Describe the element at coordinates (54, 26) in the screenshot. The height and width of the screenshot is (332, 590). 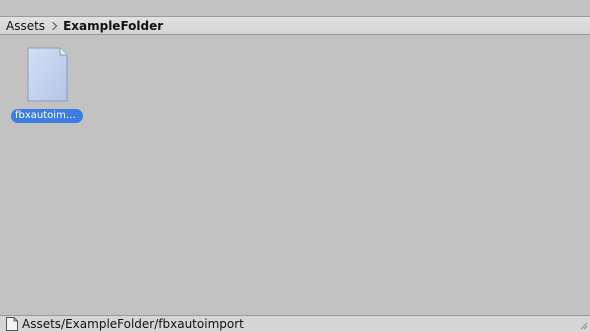
I see `chevron-right-icon` at that location.